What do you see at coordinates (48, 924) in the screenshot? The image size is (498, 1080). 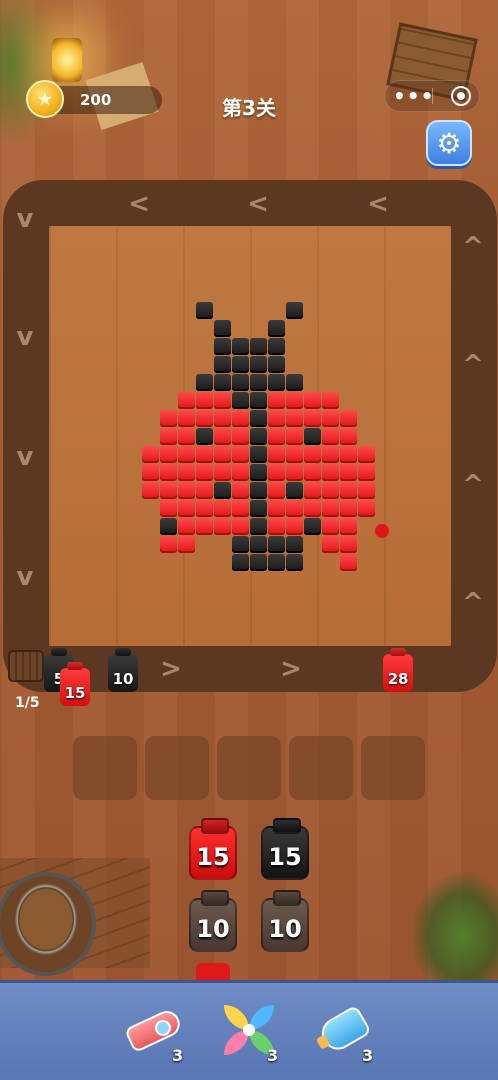 I see `barrel-decoration` at bounding box center [48, 924].